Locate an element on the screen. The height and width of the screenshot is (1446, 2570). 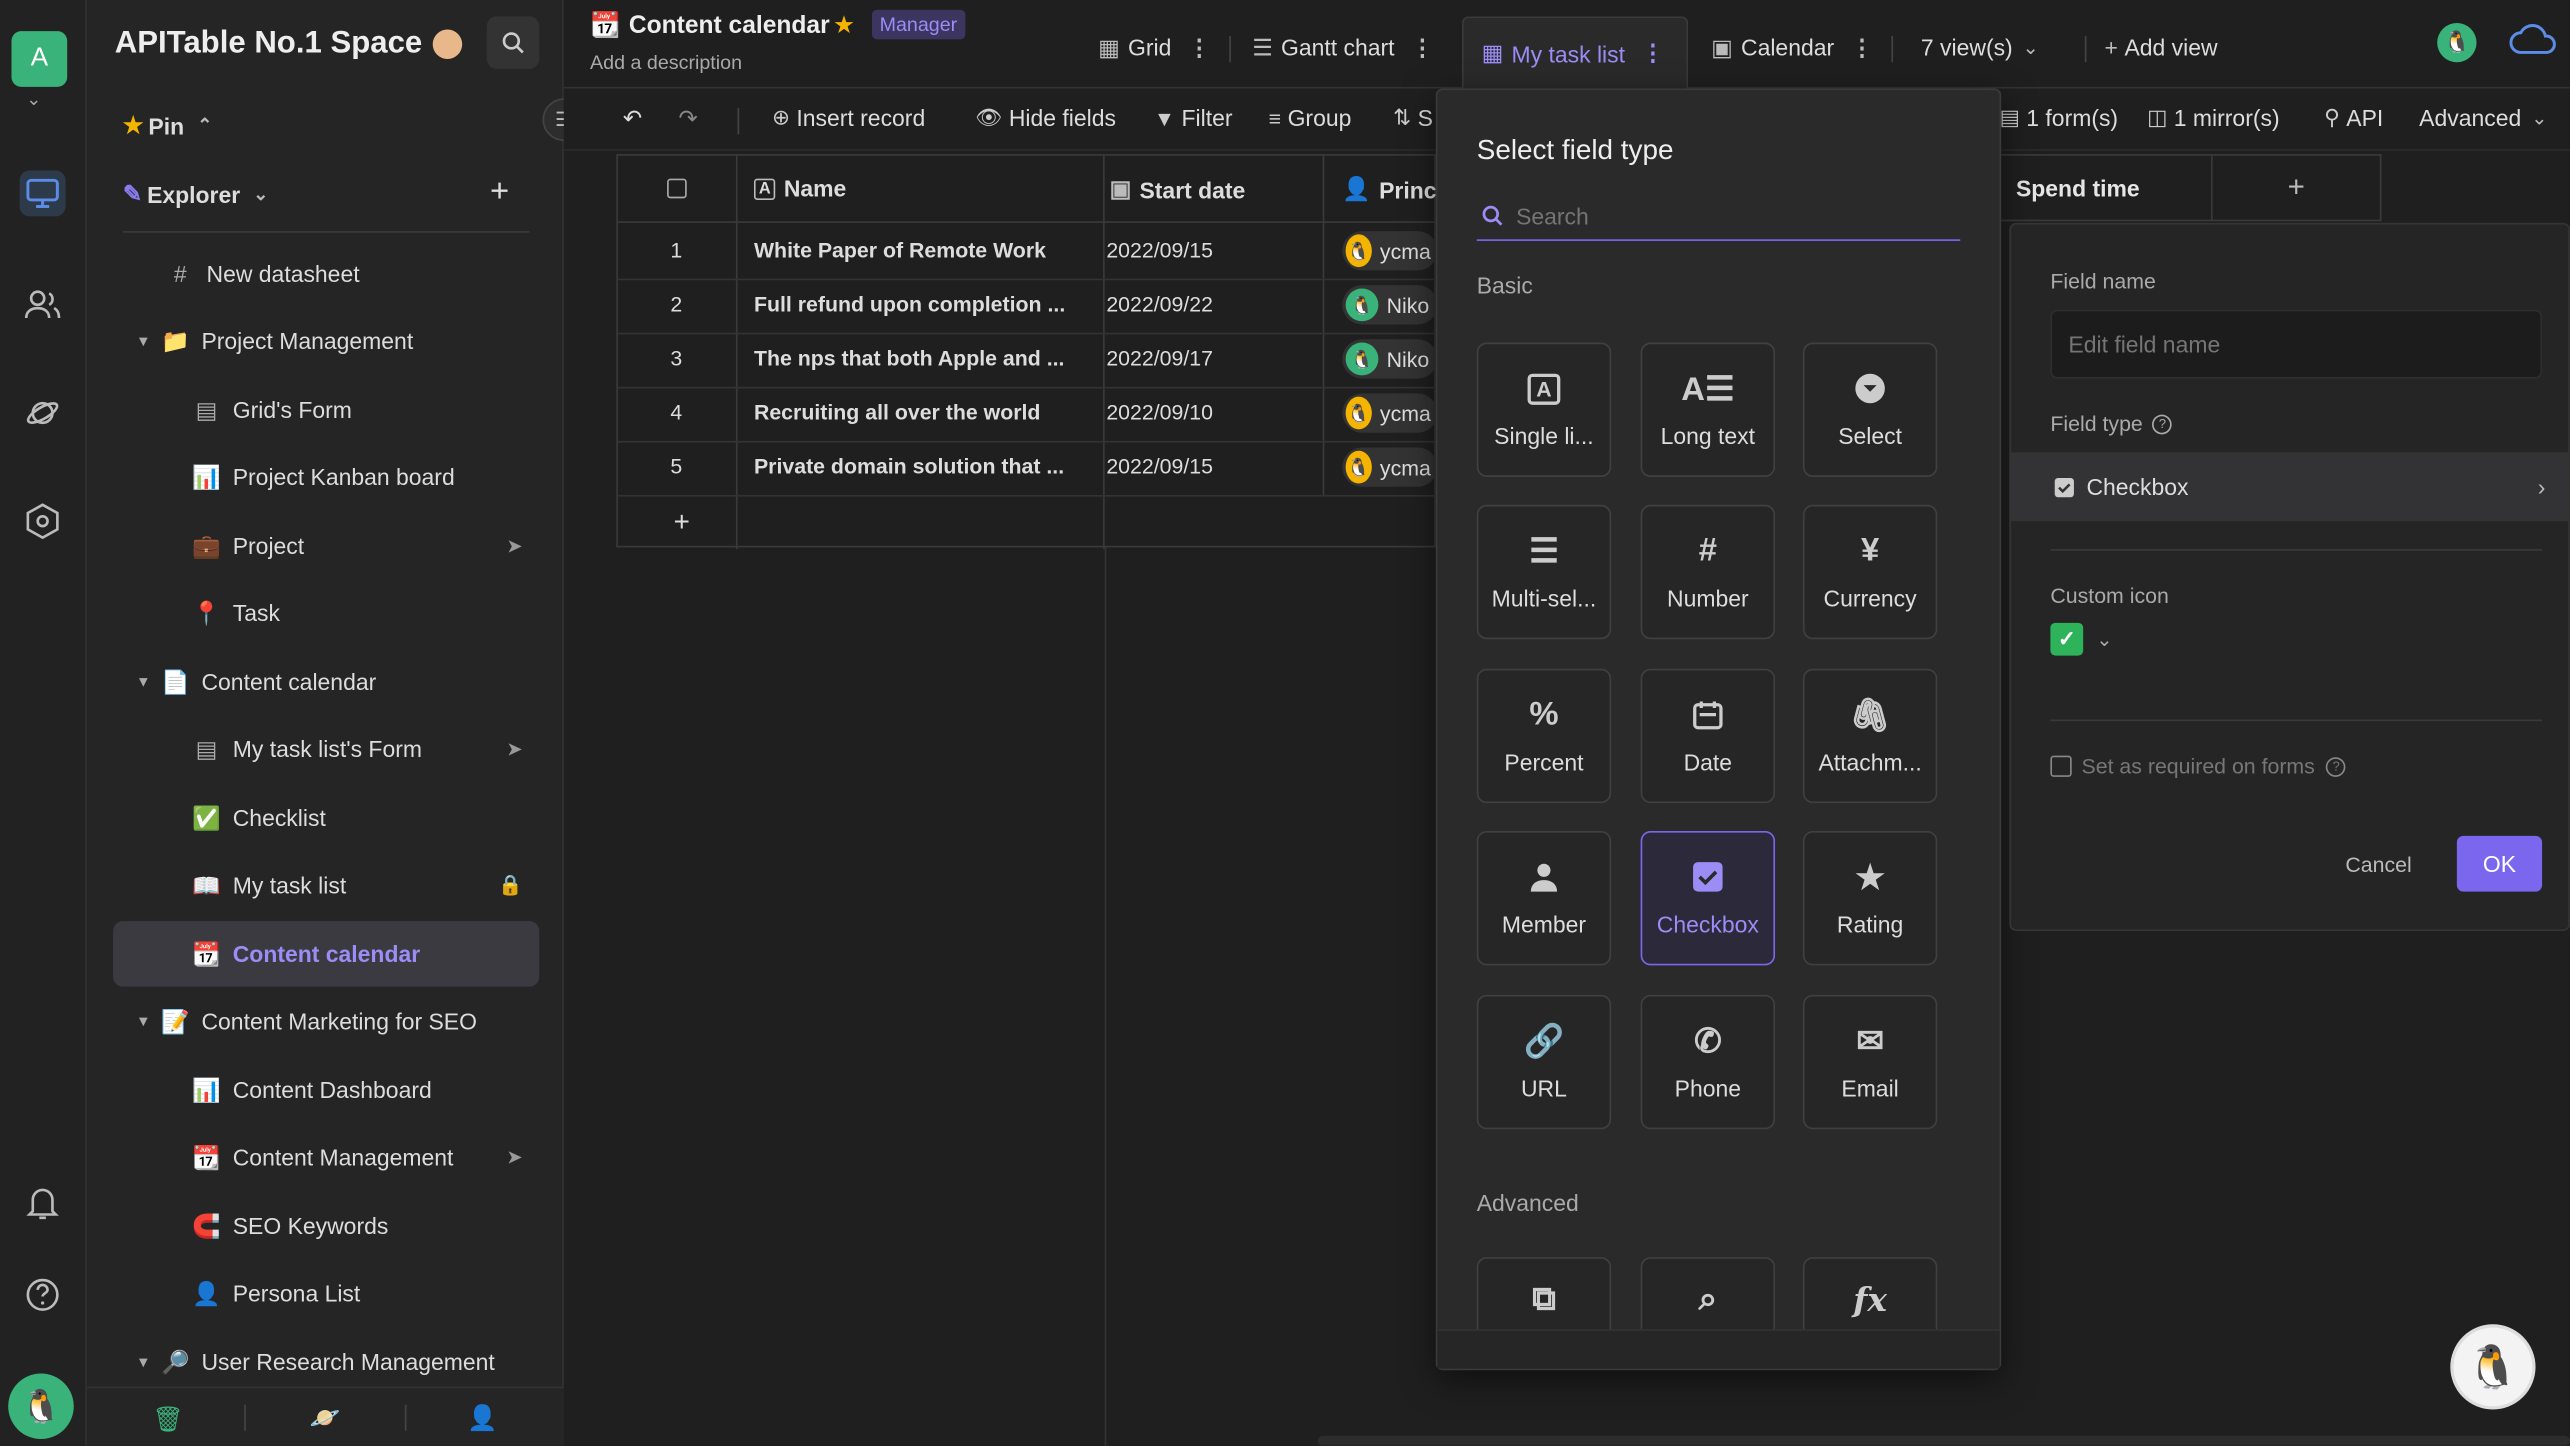
insert-record-button: ⊕ Insert record is located at coordinates (848, 118).